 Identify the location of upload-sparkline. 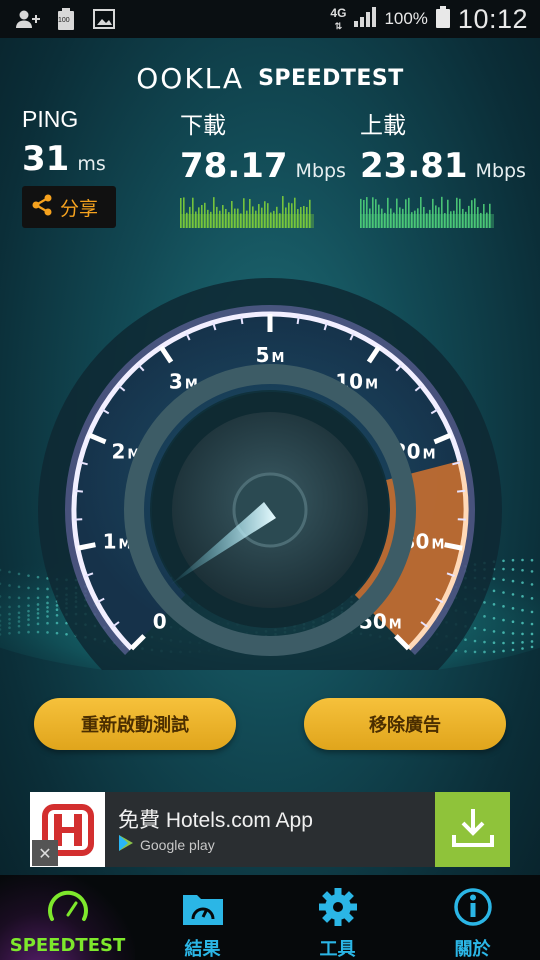
(427, 212).